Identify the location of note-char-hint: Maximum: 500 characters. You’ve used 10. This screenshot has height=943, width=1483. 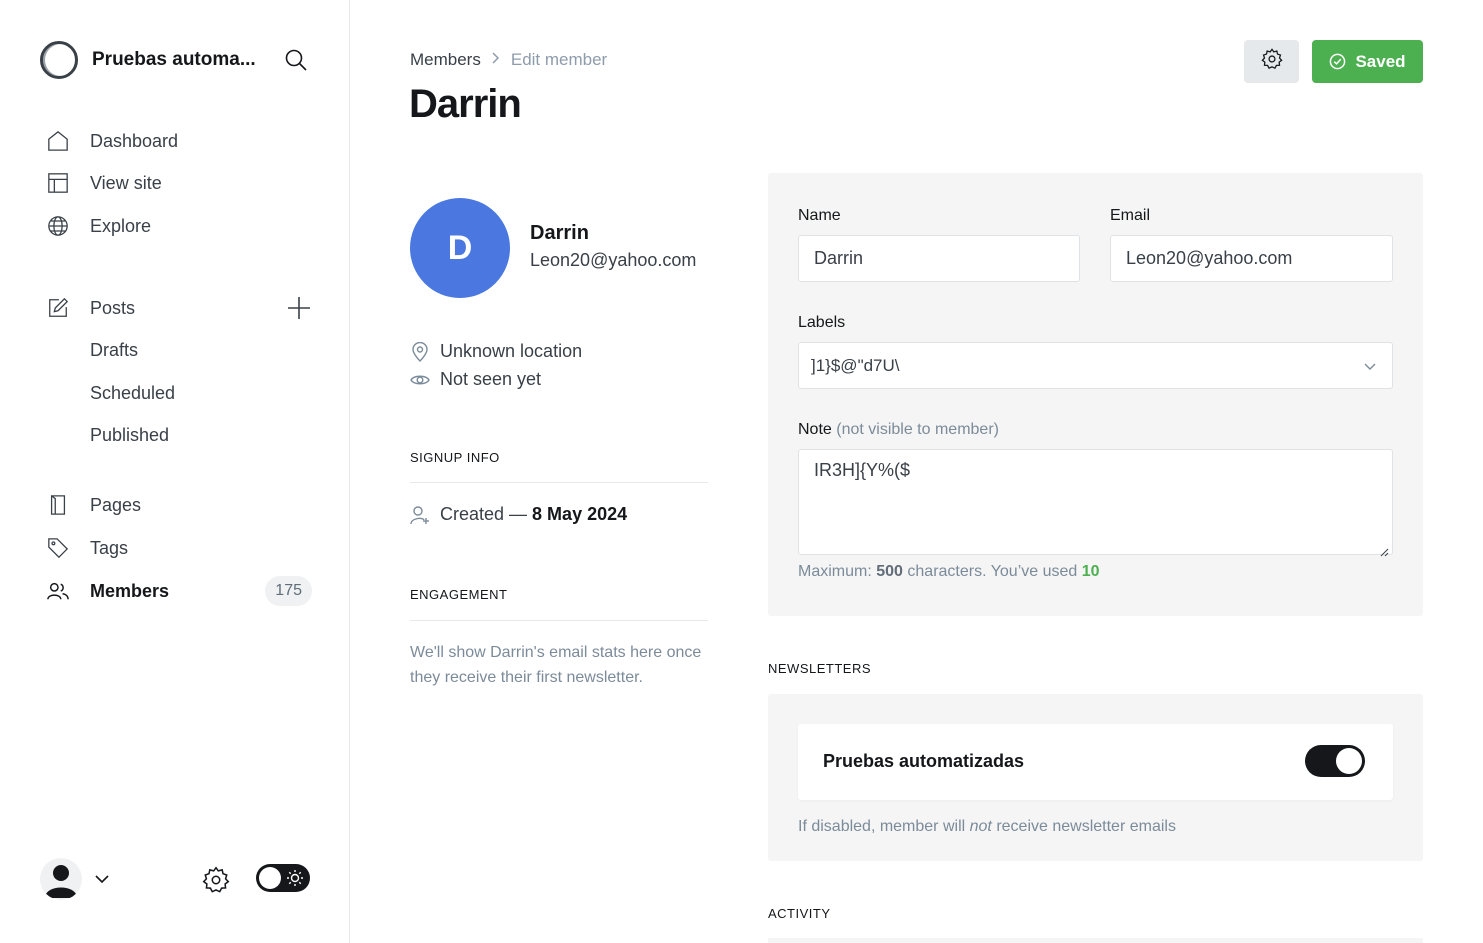
(949, 572).